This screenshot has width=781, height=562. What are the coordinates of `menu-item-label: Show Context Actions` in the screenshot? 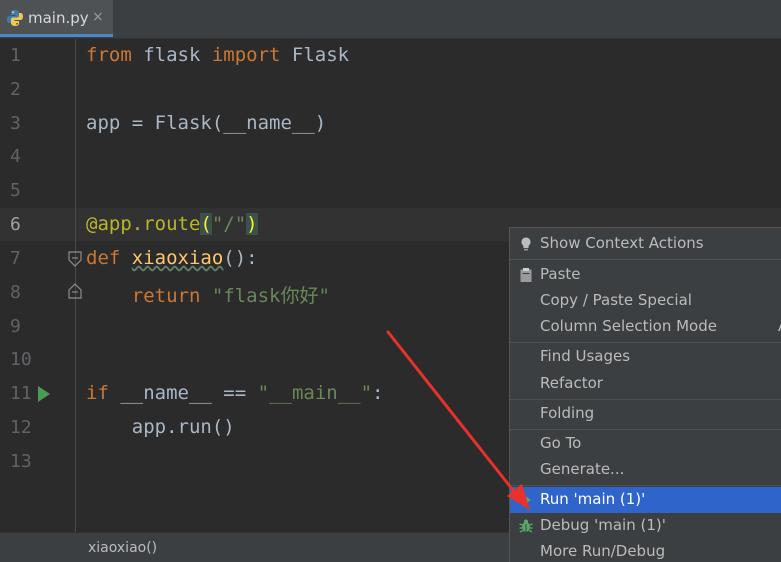 It's located at (622, 243).